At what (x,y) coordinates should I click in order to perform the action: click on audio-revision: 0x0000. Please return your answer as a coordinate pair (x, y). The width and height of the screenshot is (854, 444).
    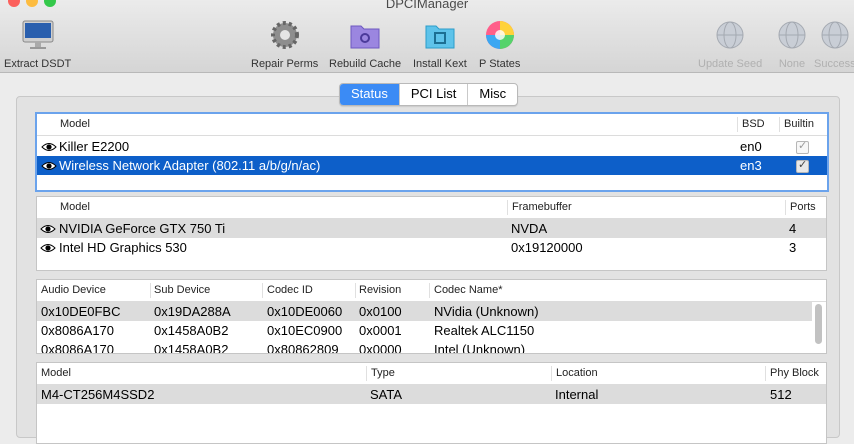
    Looking at the image, I should click on (380, 348).